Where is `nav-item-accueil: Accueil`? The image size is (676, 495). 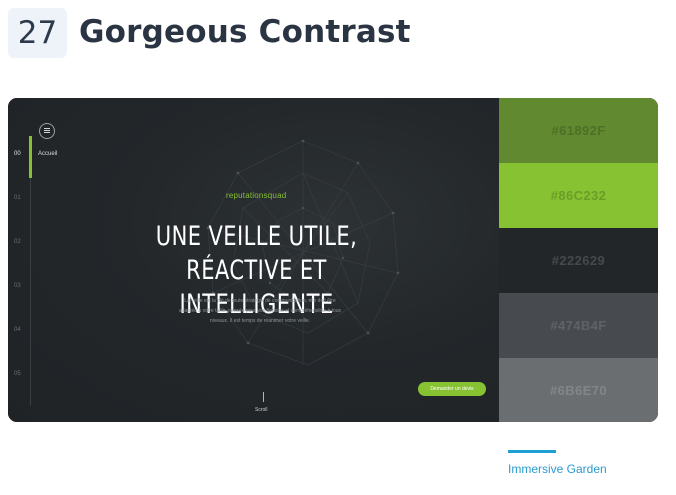
nav-item-accueil: Accueil is located at coordinates (47, 154).